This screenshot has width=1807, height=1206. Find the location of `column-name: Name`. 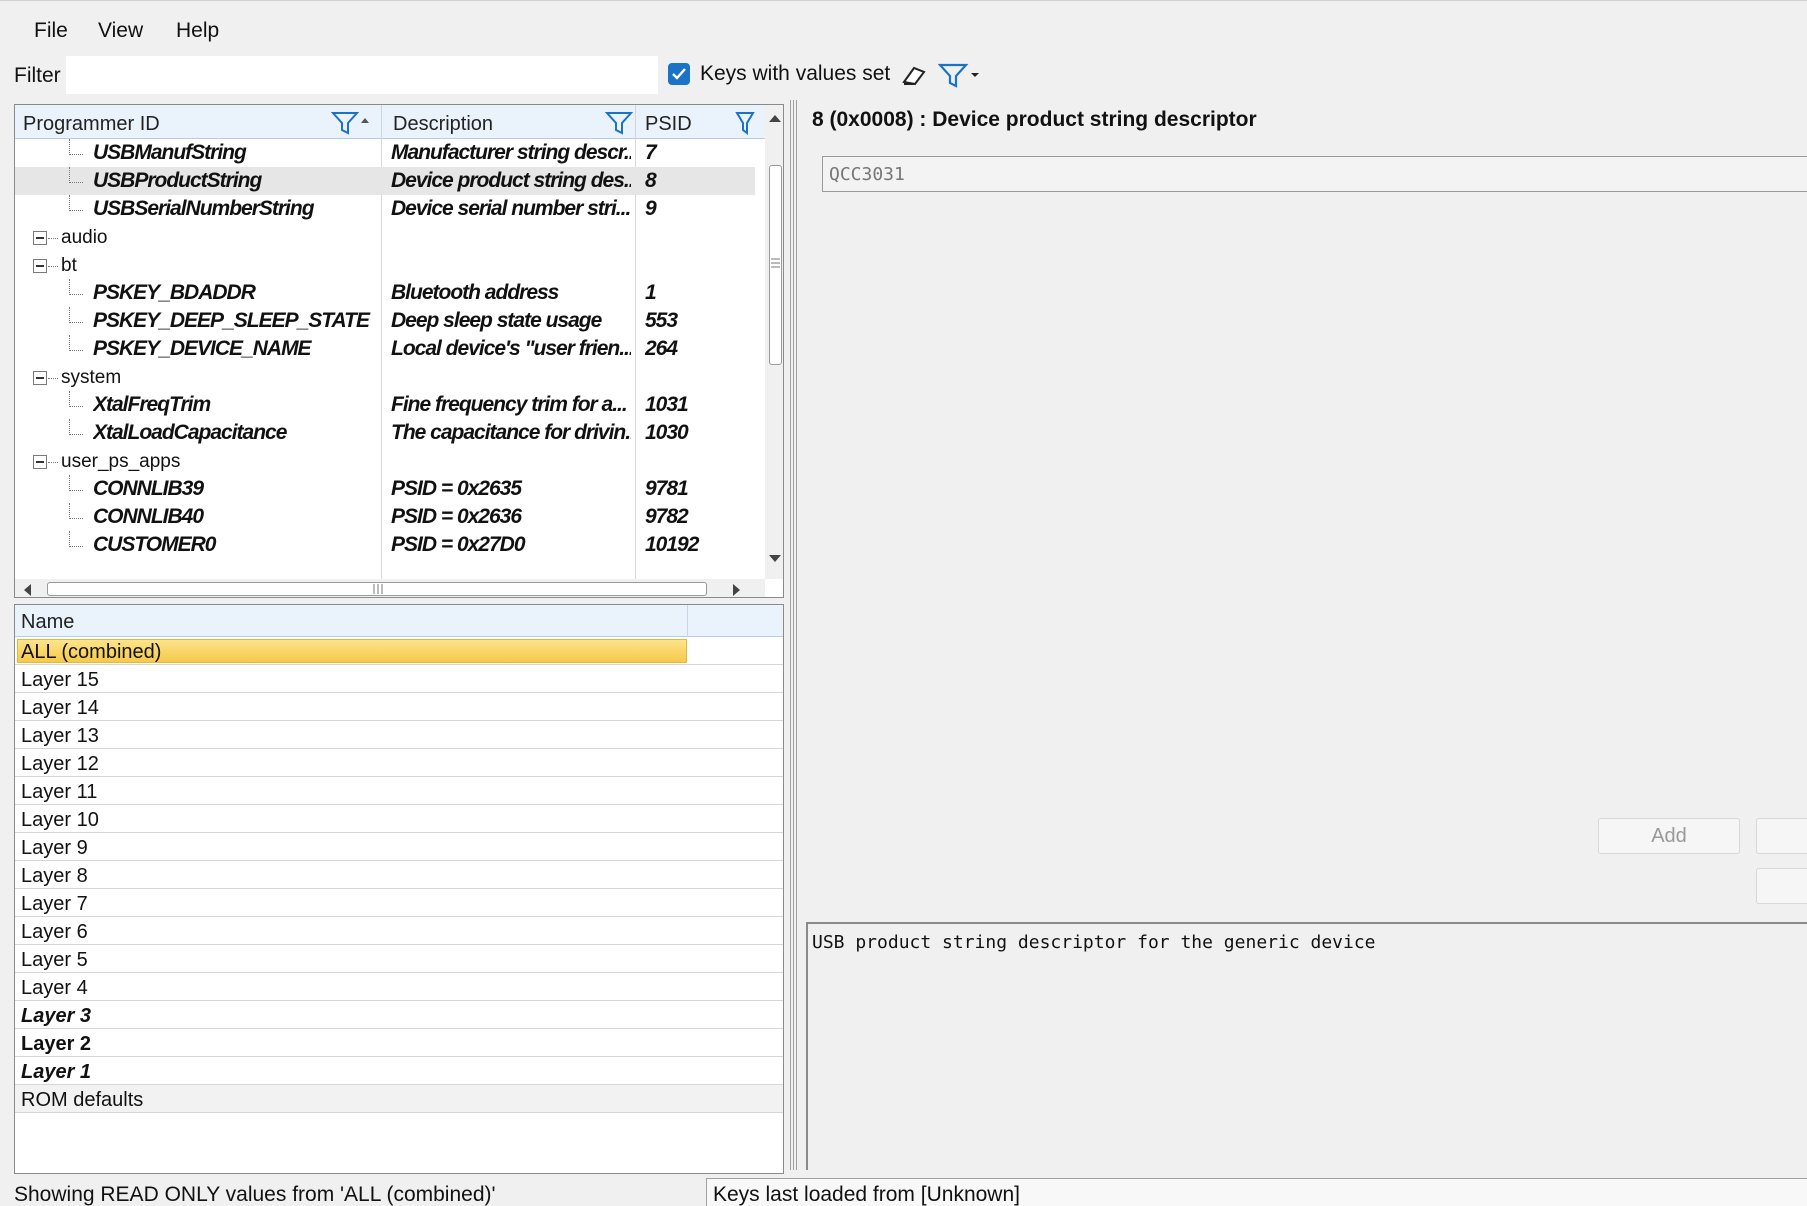

column-name: Name is located at coordinates (47, 622).